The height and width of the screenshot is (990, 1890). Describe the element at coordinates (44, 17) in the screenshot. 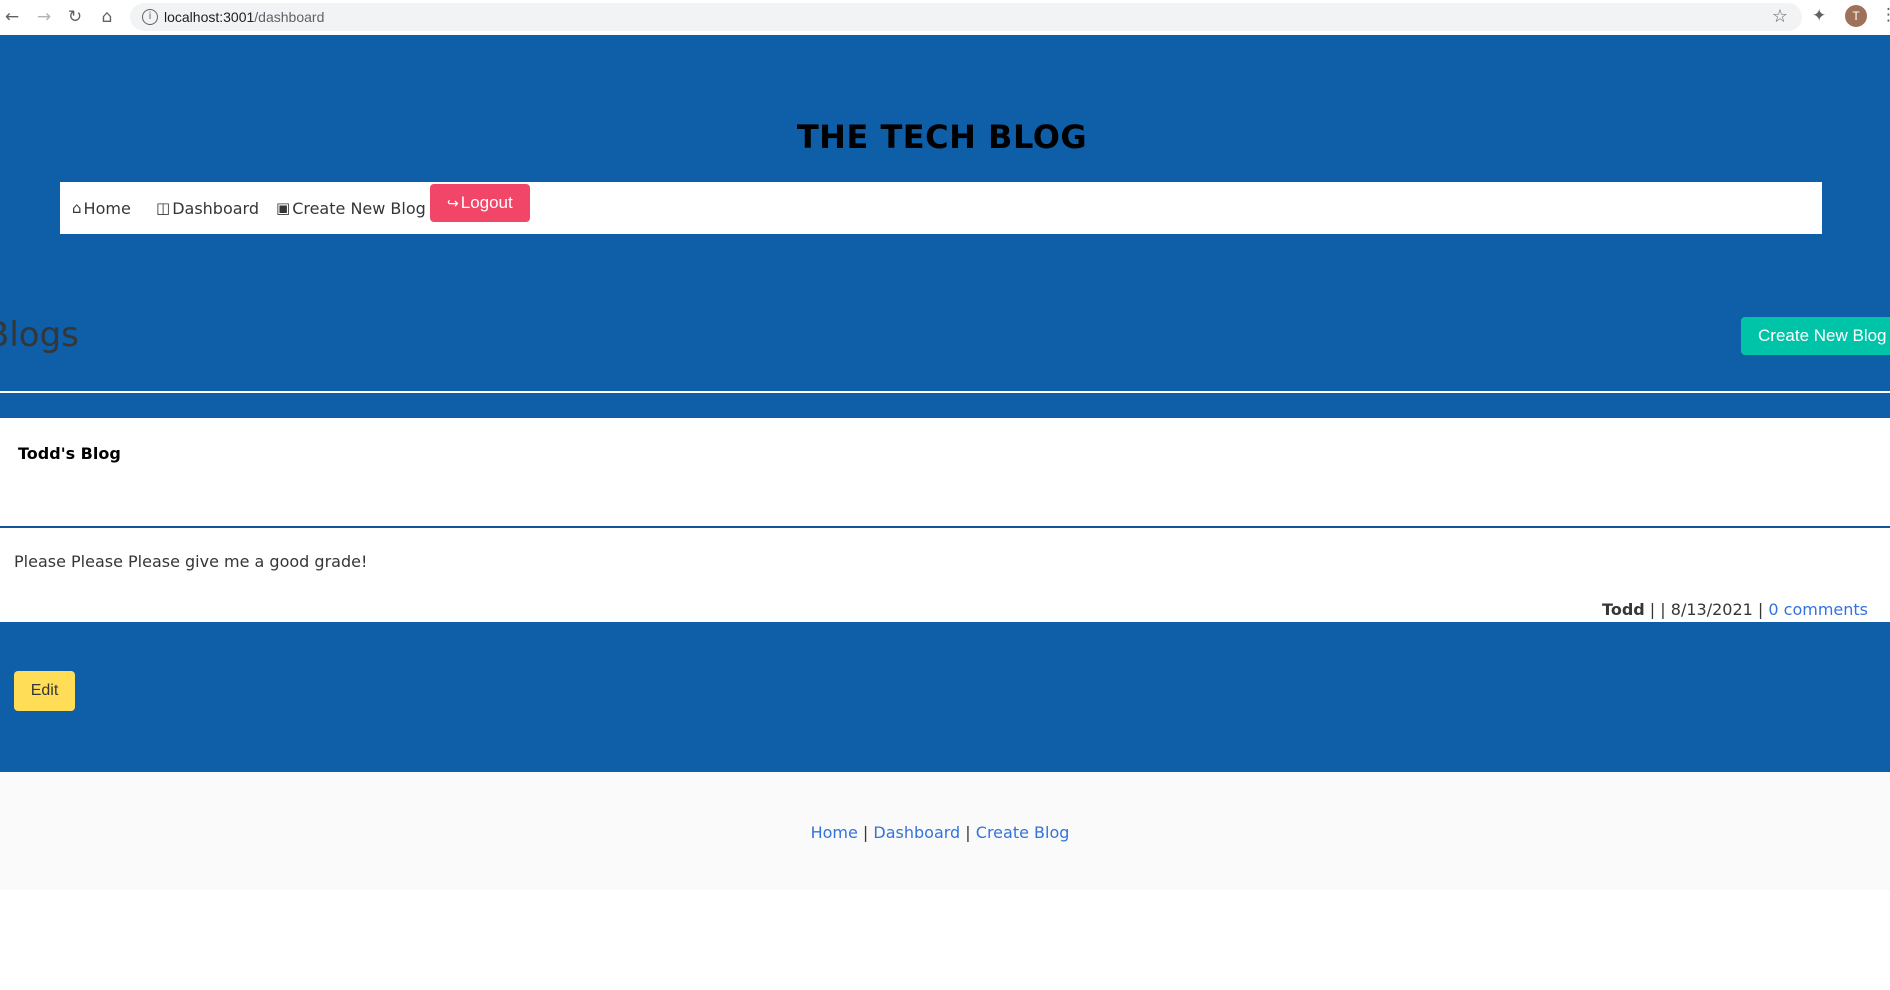

I see `forward-arrow-icon: →` at that location.